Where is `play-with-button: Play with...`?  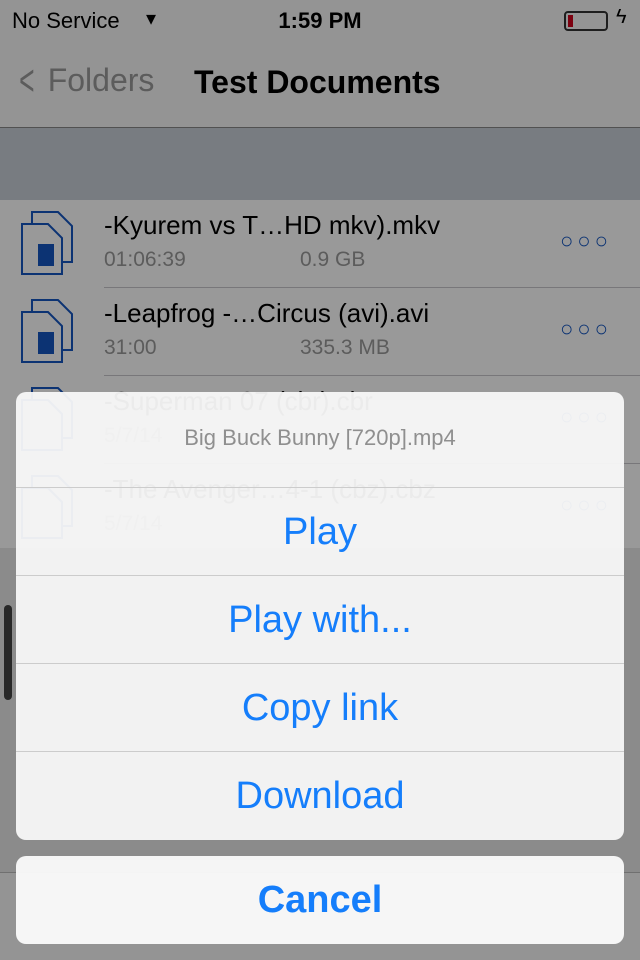
play-with-button: Play with... is located at coordinates (320, 620).